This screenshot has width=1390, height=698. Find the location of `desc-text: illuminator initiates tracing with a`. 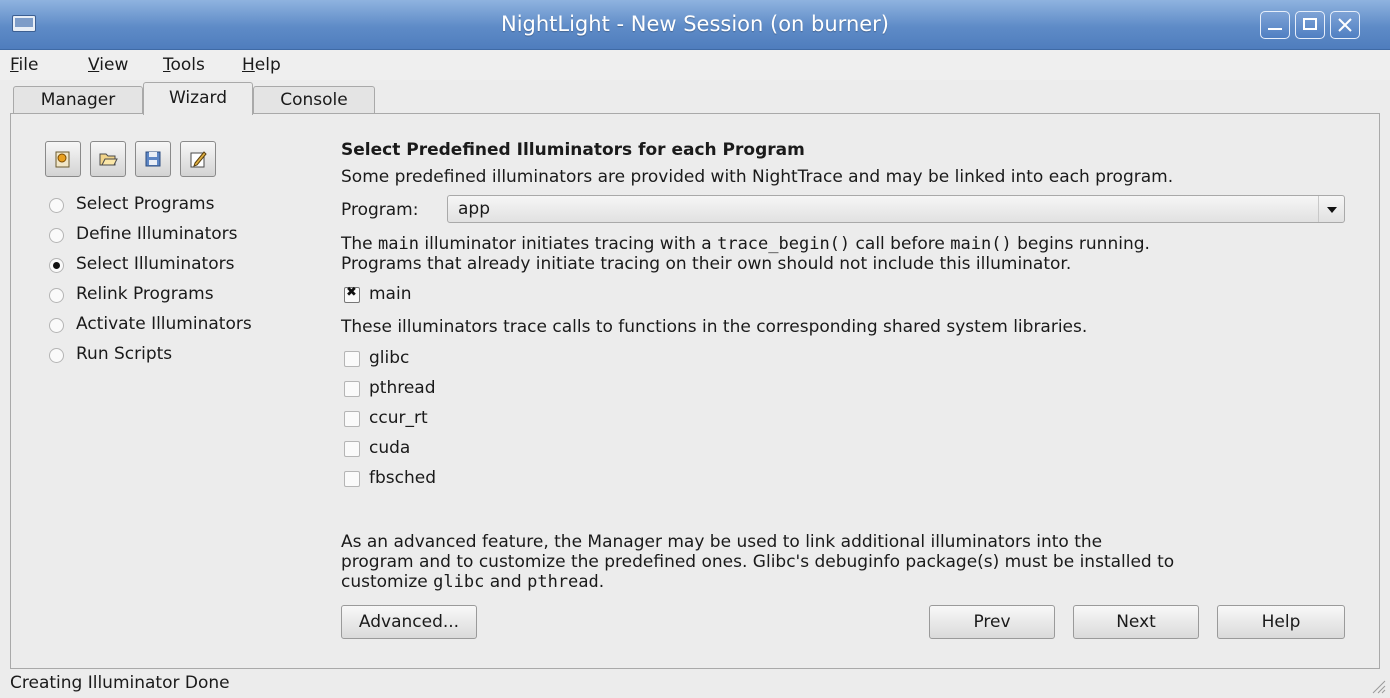

desc-text: illuminator initiates tracing with a is located at coordinates (568, 244).